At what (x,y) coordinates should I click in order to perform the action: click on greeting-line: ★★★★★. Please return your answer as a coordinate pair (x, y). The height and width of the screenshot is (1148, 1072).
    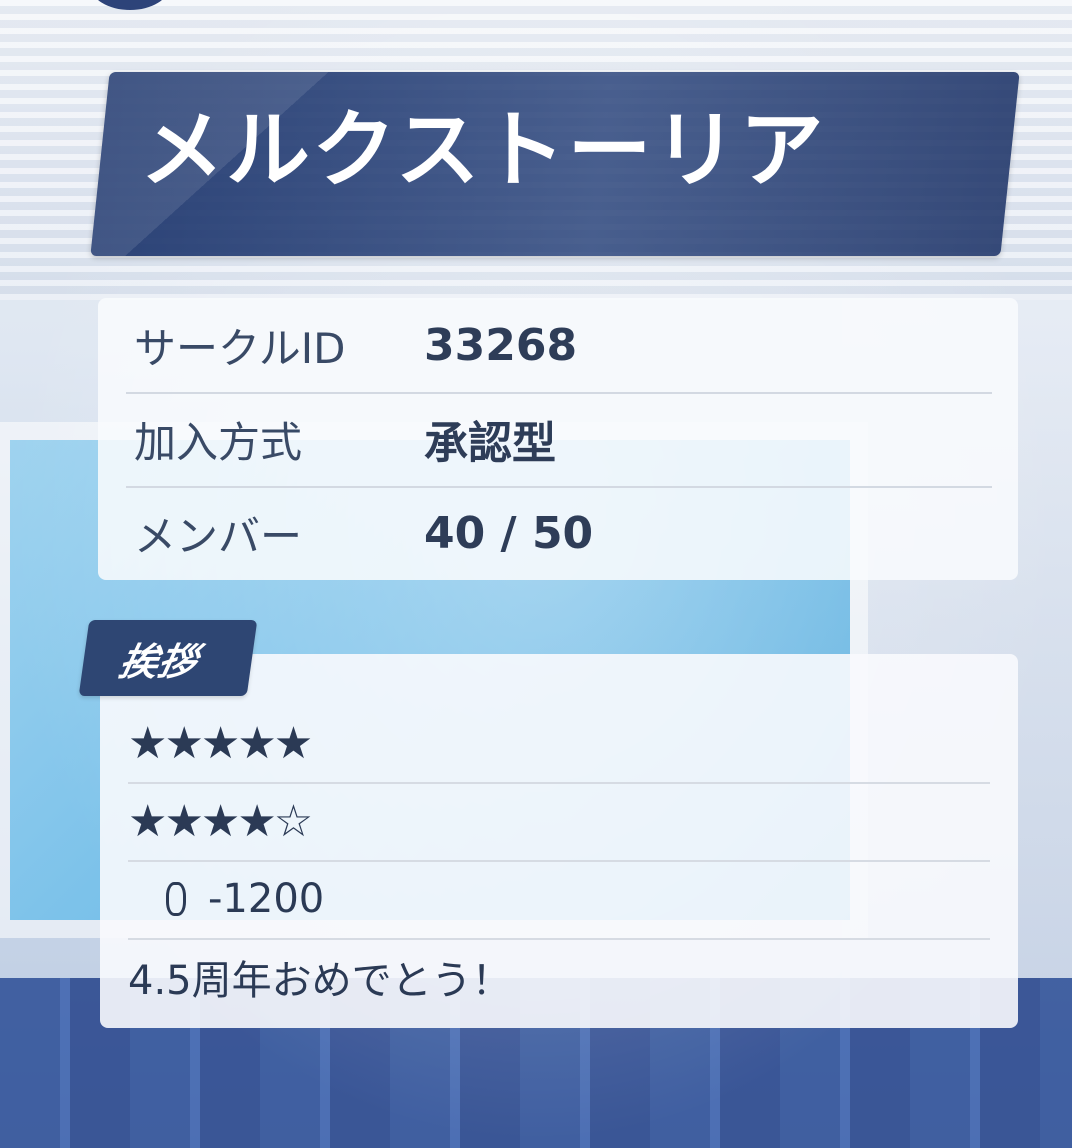
    Looking at the image, I should click on (559, 744).